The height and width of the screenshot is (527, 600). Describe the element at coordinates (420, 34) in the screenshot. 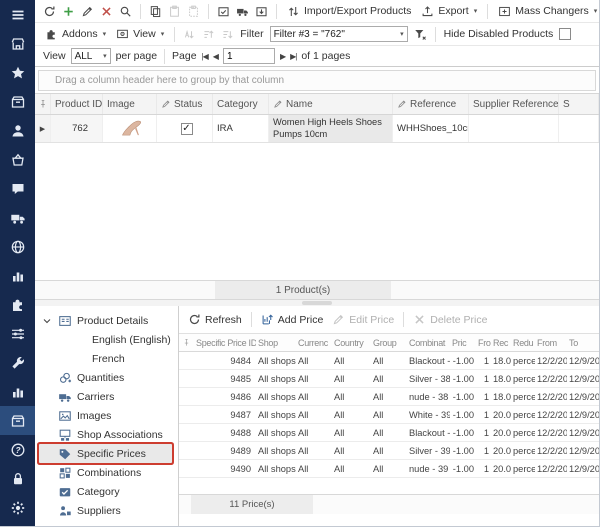

I see `clear-filter-icon` at that location.